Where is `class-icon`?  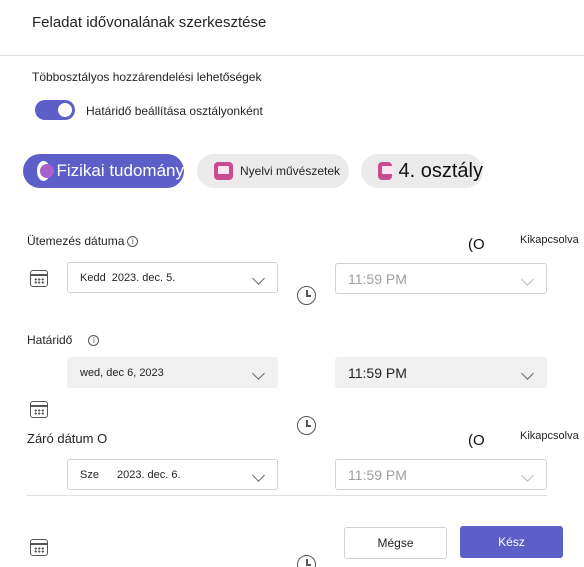
class-icon is located at coordinates (46, 171).